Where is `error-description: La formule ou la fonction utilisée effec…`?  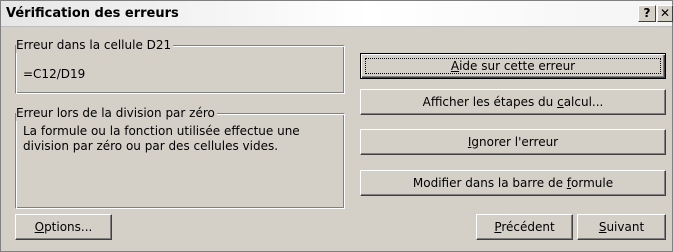 error-description: La formule ou la fonction utilisée effec… is located at coordinates (161, 138).